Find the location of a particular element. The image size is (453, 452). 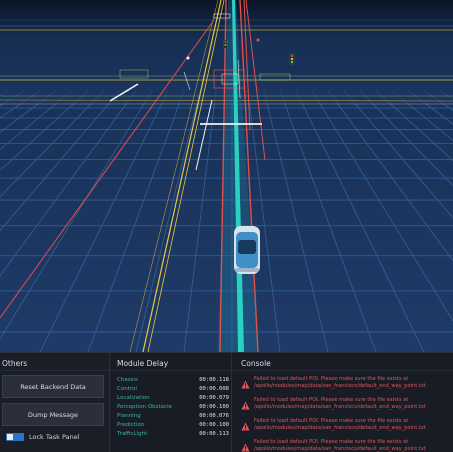

ego-vehicle-icon is located at coordinates (247, 250).